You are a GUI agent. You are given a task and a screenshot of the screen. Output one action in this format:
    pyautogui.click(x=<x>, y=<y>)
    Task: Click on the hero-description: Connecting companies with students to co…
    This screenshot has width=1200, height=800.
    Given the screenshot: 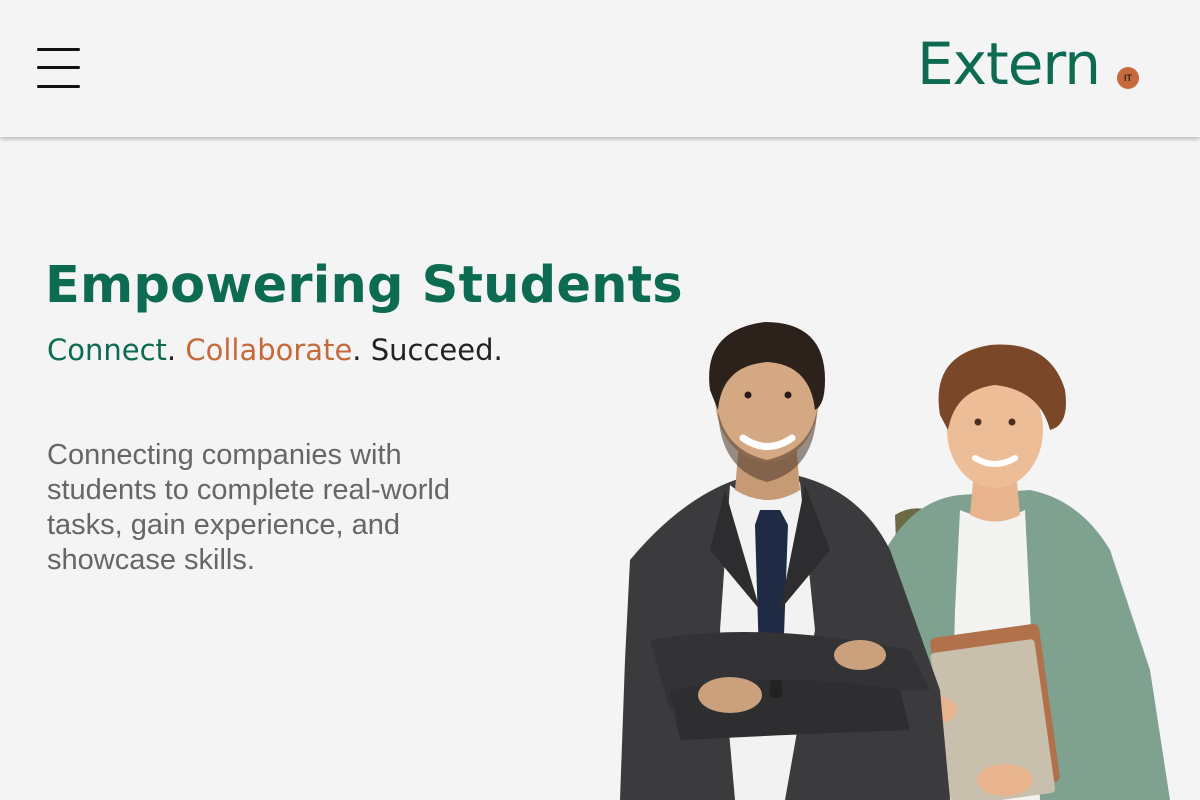 What is the action you would take?
    pyautogui.click(x=248, y=507)
    